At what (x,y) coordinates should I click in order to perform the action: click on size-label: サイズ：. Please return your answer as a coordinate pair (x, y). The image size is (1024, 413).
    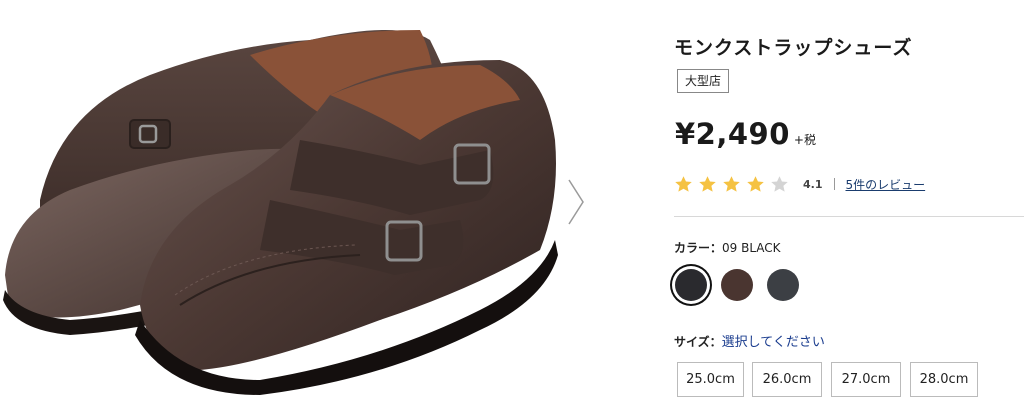
    Looking at the image, I should click on (698, 342).